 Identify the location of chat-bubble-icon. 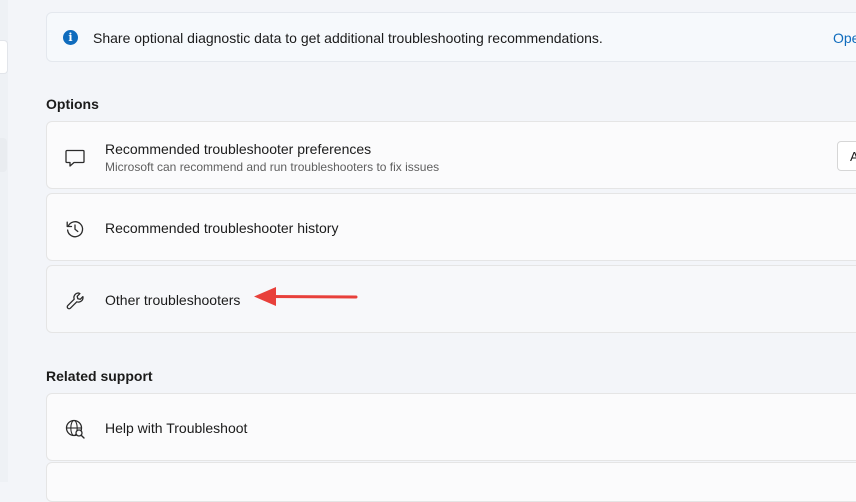
(75, 157).